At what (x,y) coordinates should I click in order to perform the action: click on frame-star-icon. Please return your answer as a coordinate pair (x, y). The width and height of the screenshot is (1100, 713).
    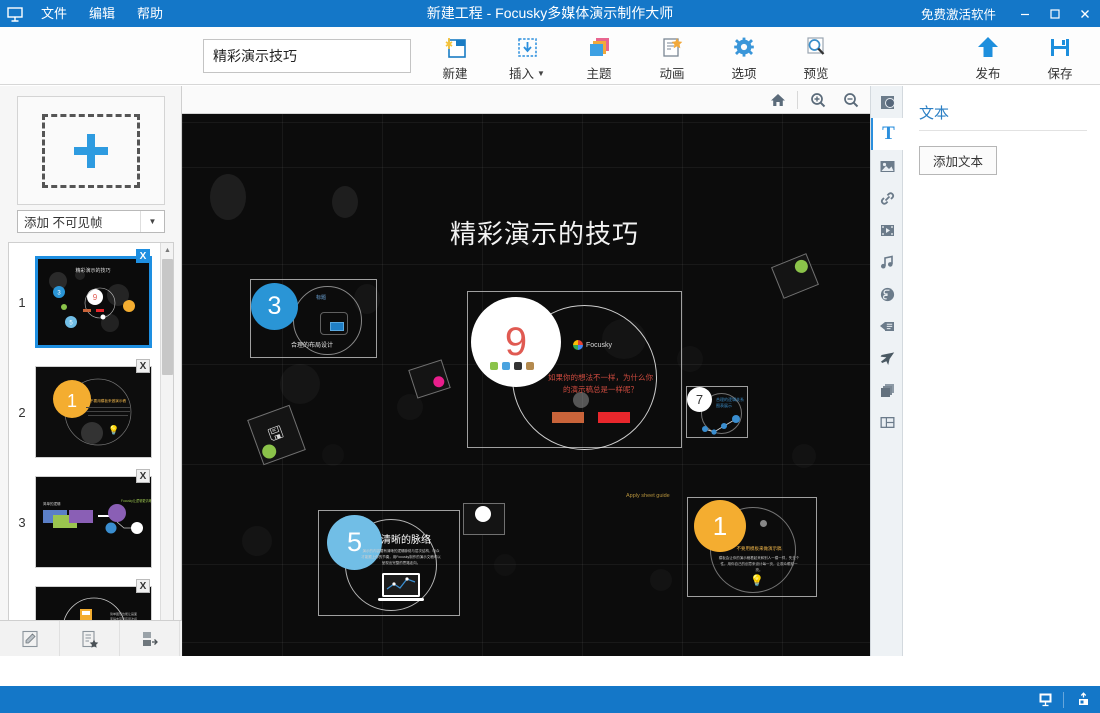
    Looking at the image, I should click on (90, 638).